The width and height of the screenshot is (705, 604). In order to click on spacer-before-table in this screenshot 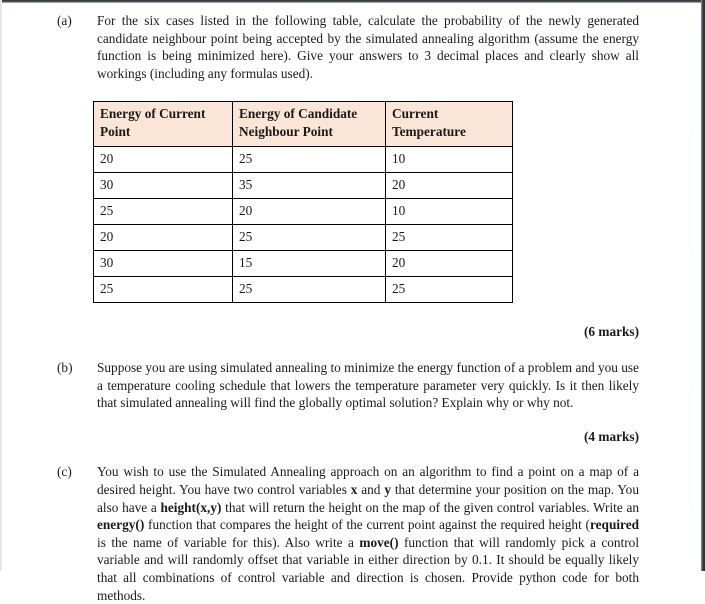, I will do `click(352, 91)`.